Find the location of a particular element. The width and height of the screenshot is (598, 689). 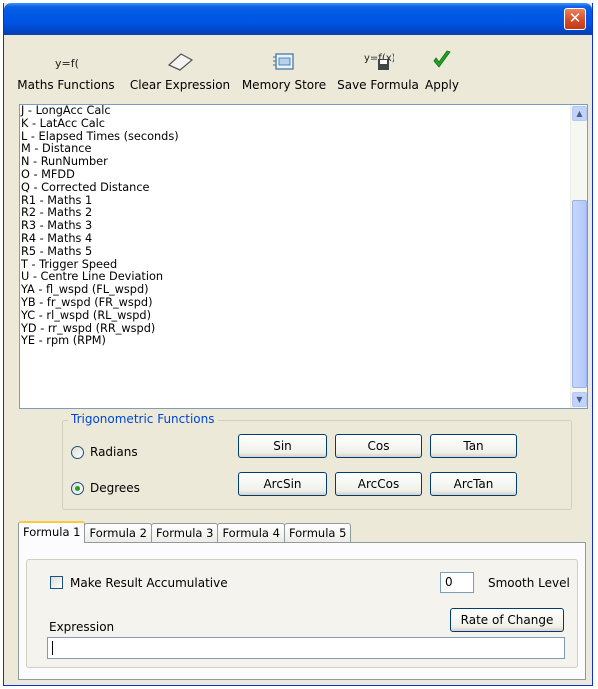

scroll-thumb is located at coordinates (579, 294).